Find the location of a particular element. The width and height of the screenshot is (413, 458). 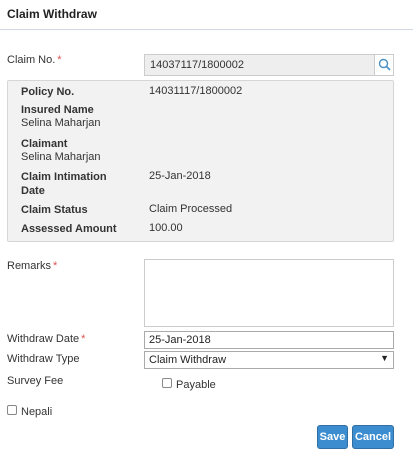

payable-label: Payable is located at coordinates (196, 385).